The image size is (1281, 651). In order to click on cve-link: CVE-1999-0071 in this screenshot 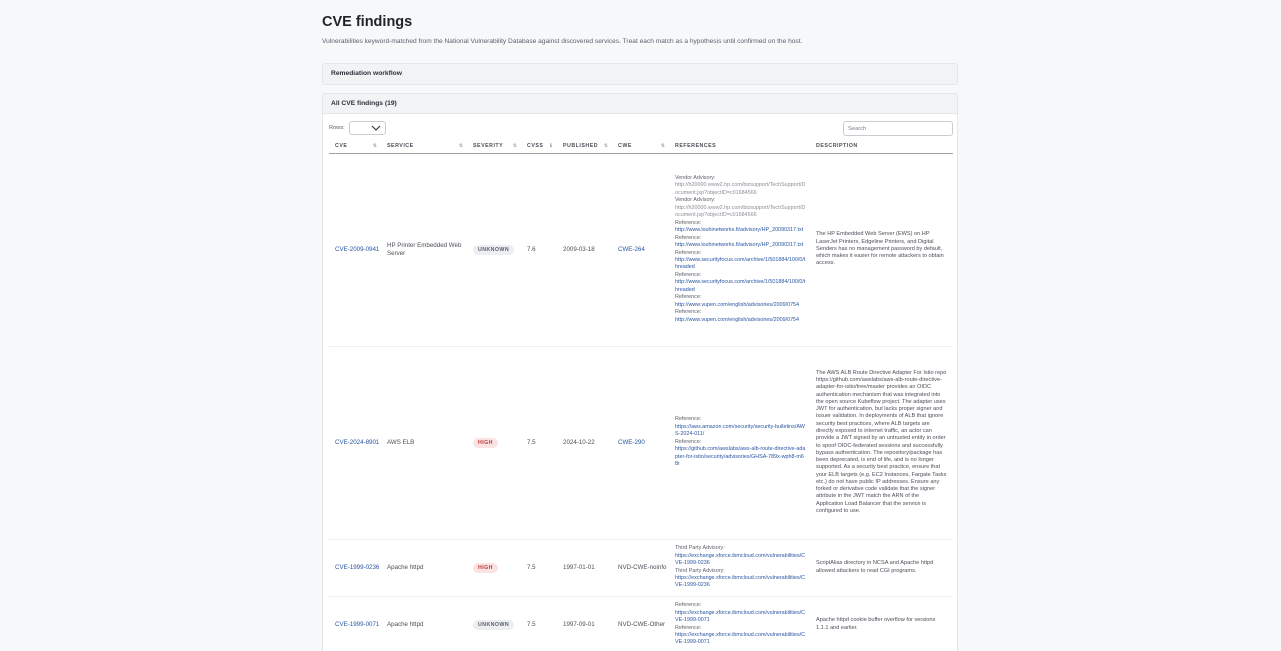, I will do `click(357, 624)`.